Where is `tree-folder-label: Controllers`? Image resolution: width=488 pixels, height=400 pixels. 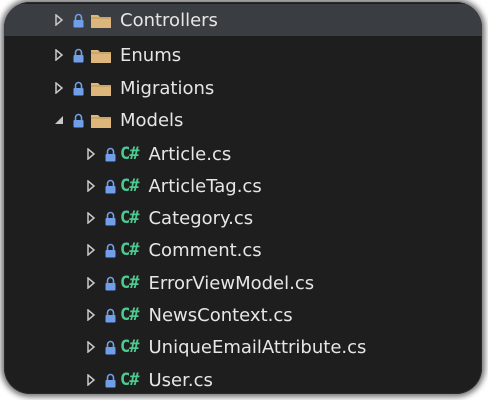 tree-folder-label: Controllers is located at coordinates (169, 20).